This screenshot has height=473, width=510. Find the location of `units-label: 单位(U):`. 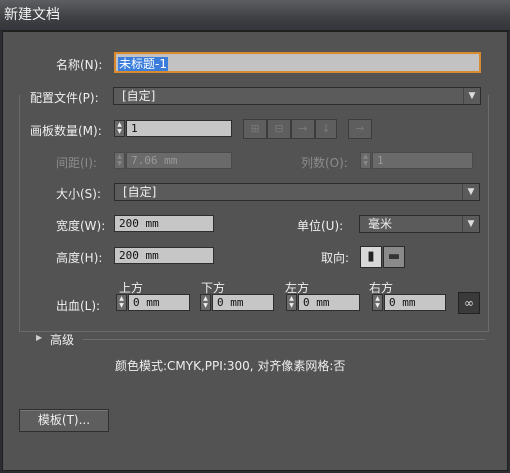

units-label: 单位(U): is located at coordinates (320, 226).